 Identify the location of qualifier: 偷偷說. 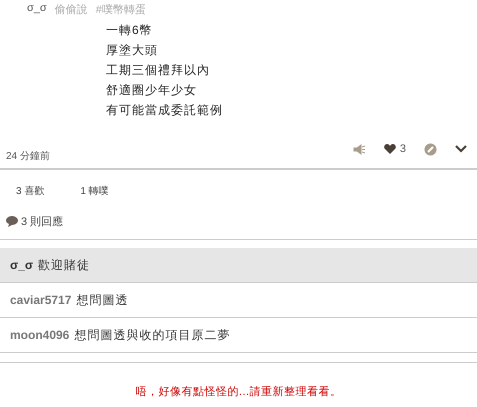
(71, 10).